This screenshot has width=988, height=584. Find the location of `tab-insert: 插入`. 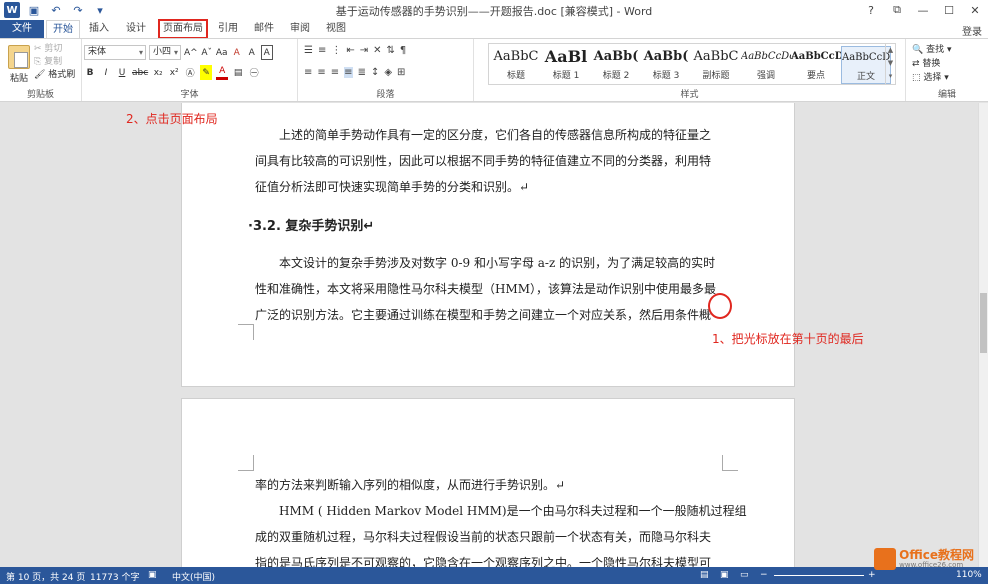

tab-insert: 插入 is located at coordinates (99, 29).